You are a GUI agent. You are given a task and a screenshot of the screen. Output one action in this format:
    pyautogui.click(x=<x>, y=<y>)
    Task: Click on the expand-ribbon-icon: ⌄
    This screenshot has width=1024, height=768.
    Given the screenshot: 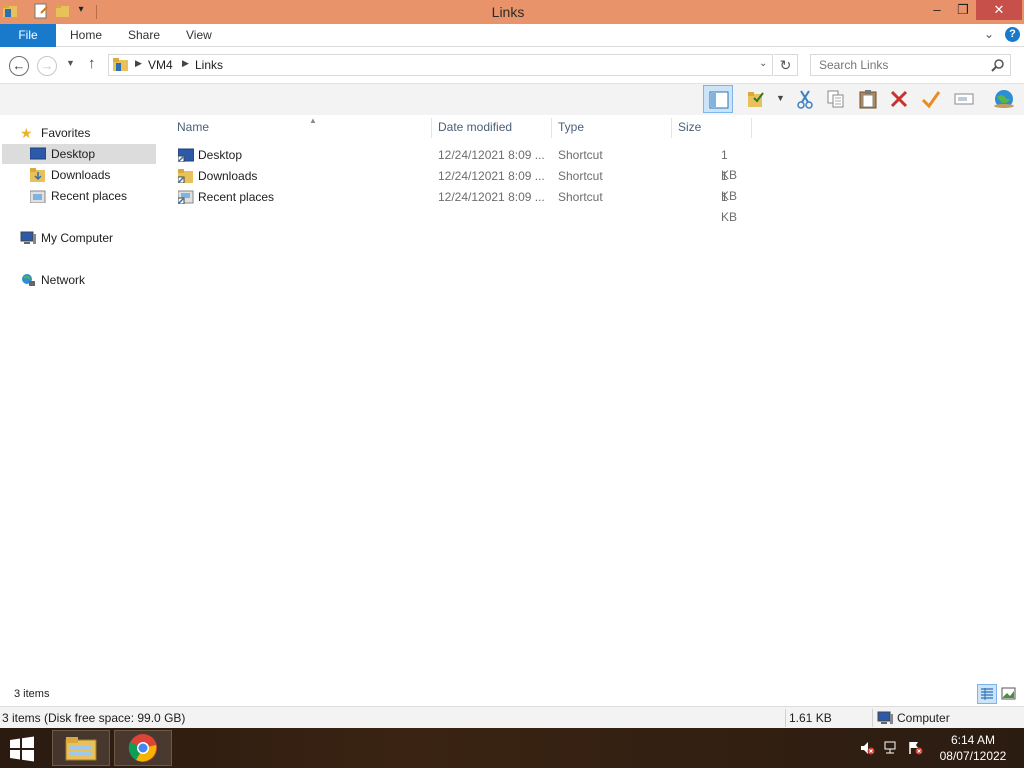 What is the action you would take?
    pyautogui.click(x=989, y=34)
    